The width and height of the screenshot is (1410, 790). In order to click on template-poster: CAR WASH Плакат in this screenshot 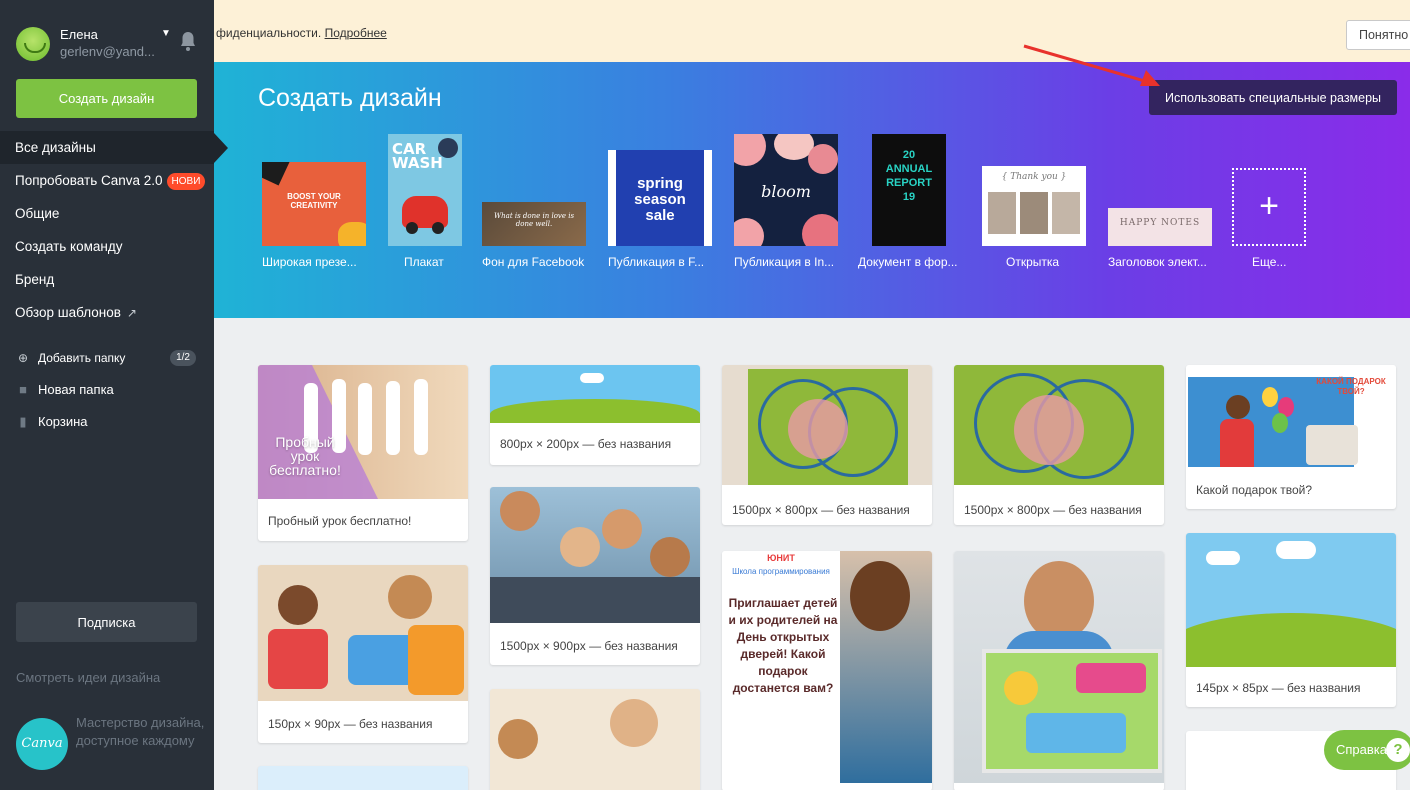, I will do `click(426, 190)`.